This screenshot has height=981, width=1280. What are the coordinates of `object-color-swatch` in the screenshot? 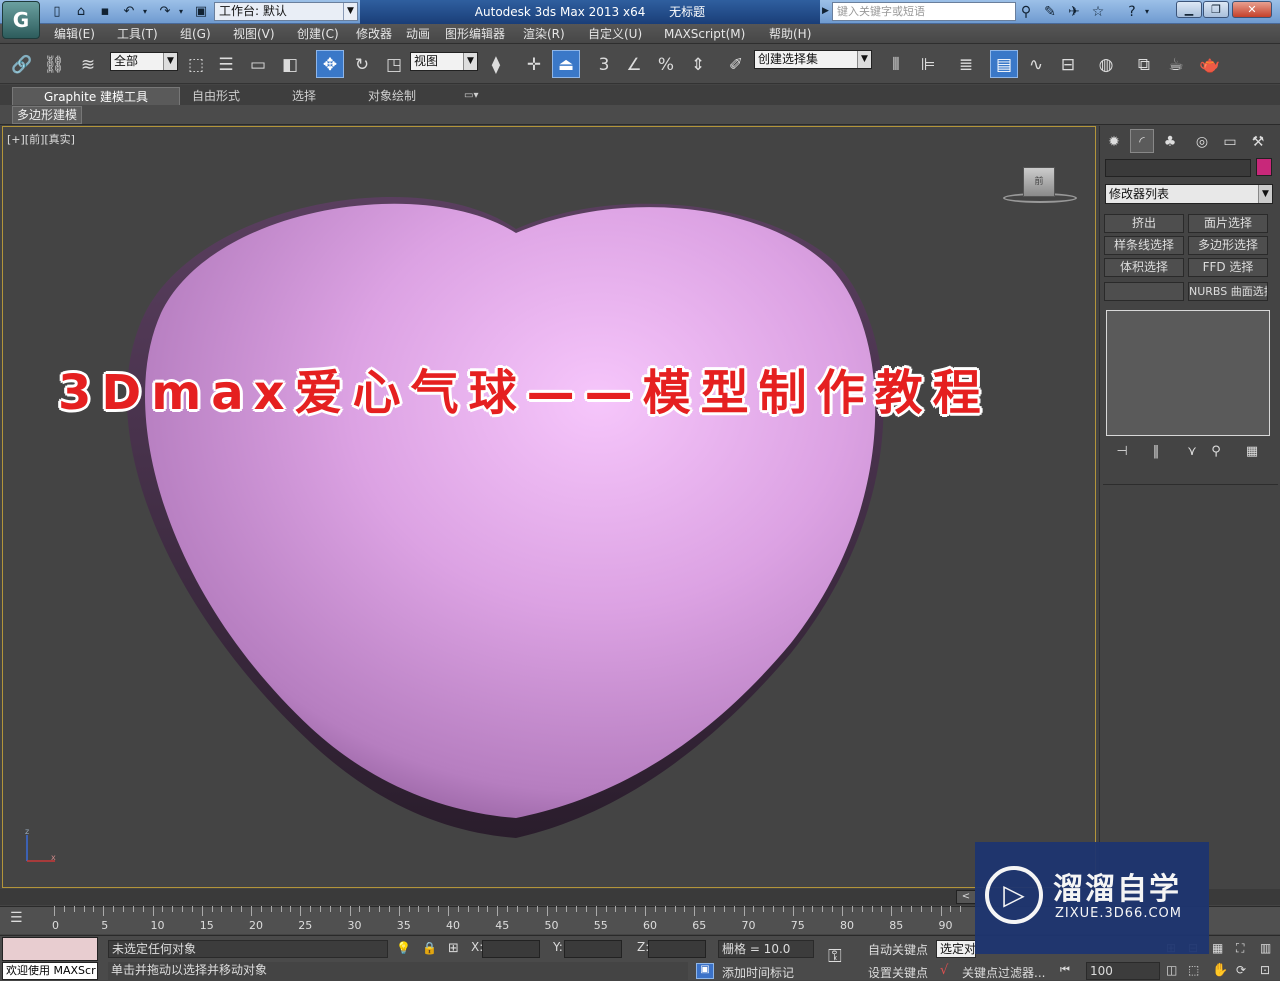 It's located at (1264, 167).